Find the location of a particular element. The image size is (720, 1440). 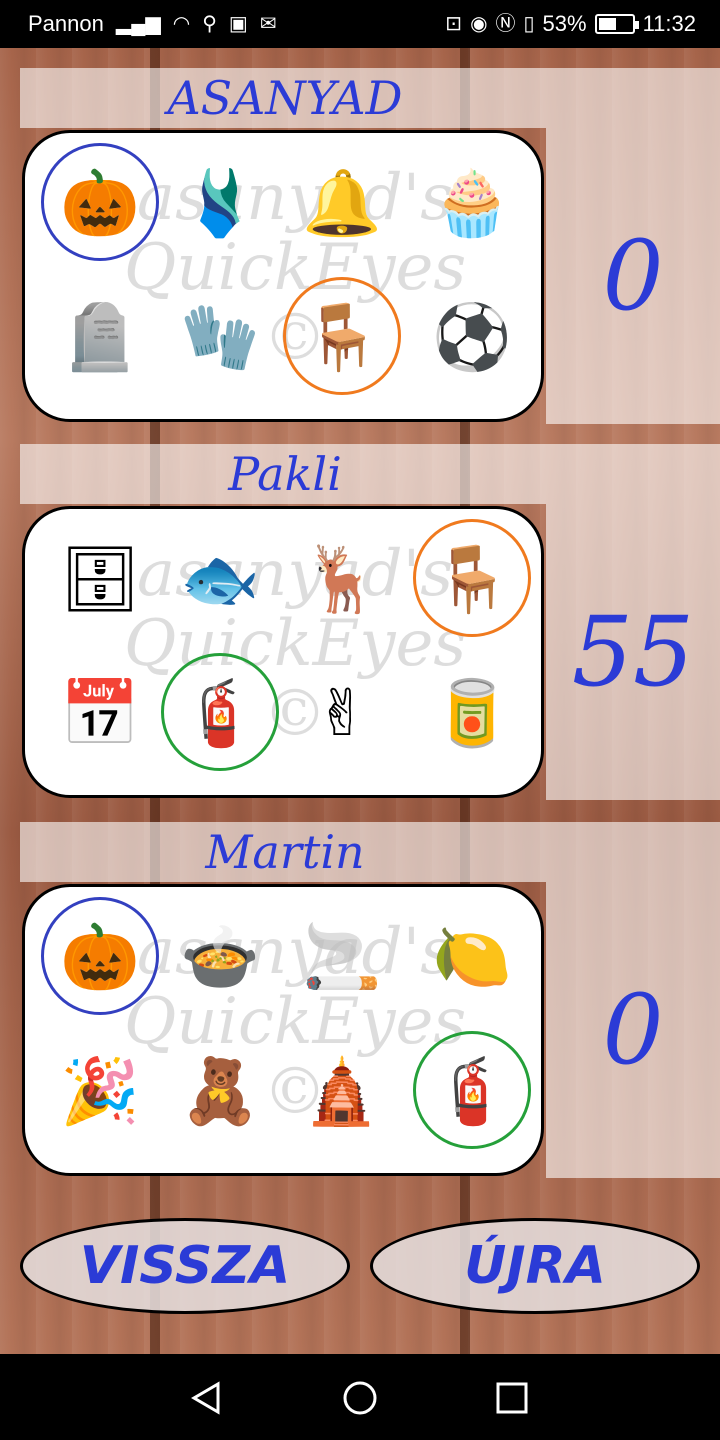

recents-nav-icon is located at coordinates (512, 1398).